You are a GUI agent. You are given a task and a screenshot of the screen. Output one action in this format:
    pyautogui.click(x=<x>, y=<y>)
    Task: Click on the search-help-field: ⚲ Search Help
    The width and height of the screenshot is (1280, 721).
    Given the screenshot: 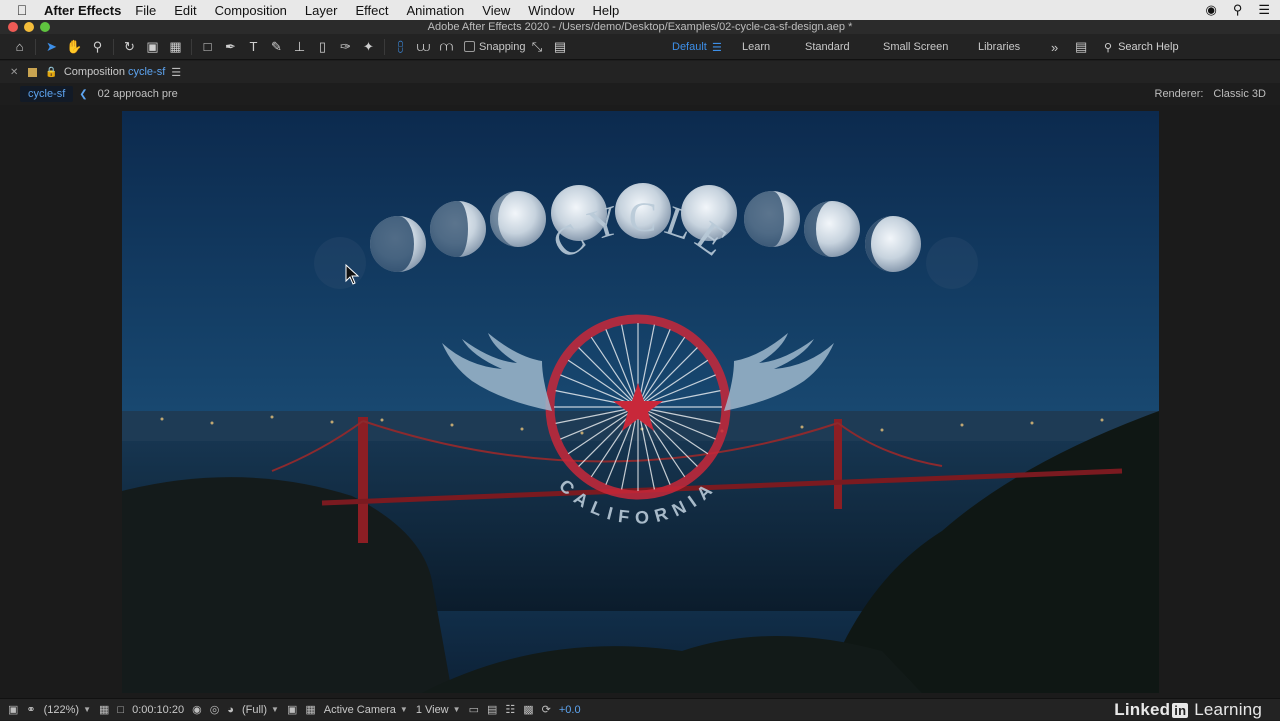 What is the action you would take?
    pyautogui.click(x=1189, y=47)
    